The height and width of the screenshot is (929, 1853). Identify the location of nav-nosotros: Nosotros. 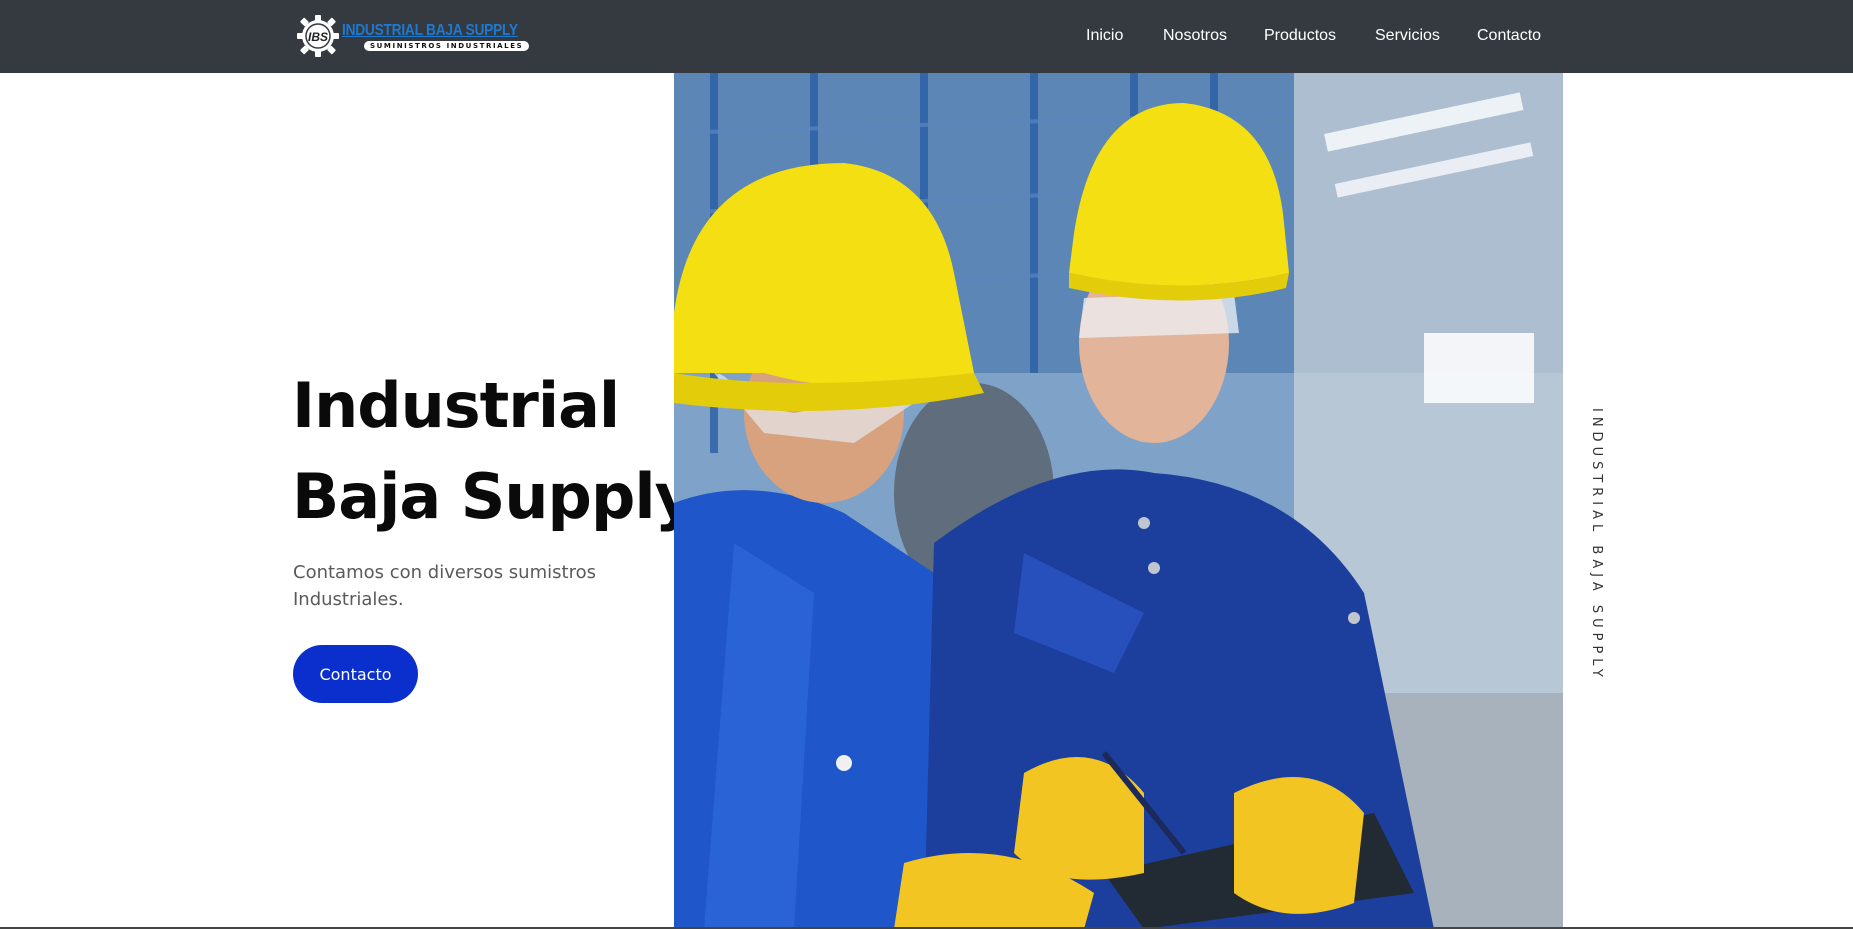
(1195, 36).